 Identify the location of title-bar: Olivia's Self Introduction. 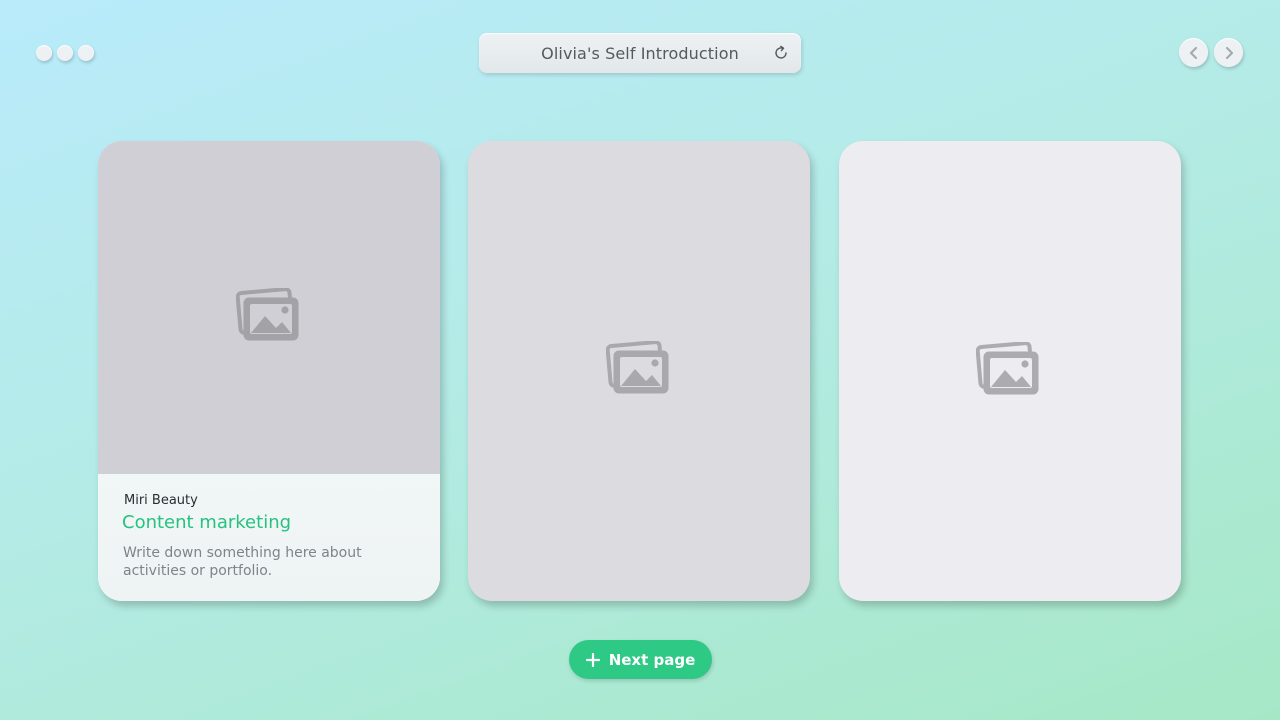
(640, 53).